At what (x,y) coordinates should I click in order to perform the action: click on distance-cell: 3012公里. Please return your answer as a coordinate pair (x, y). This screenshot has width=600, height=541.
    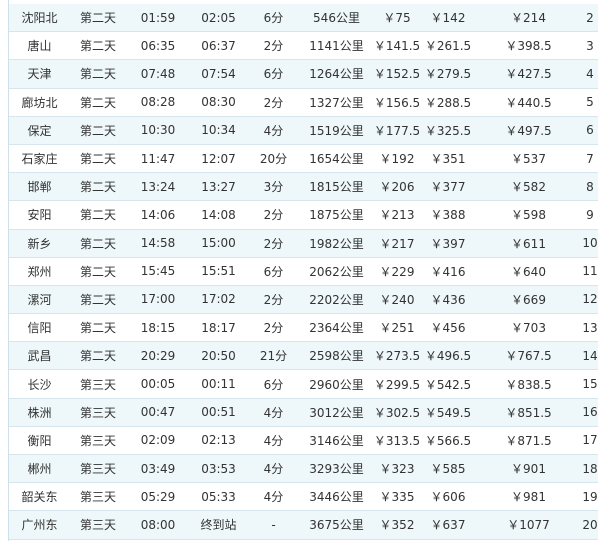
    Looking at the image, I should click on (336, 412).